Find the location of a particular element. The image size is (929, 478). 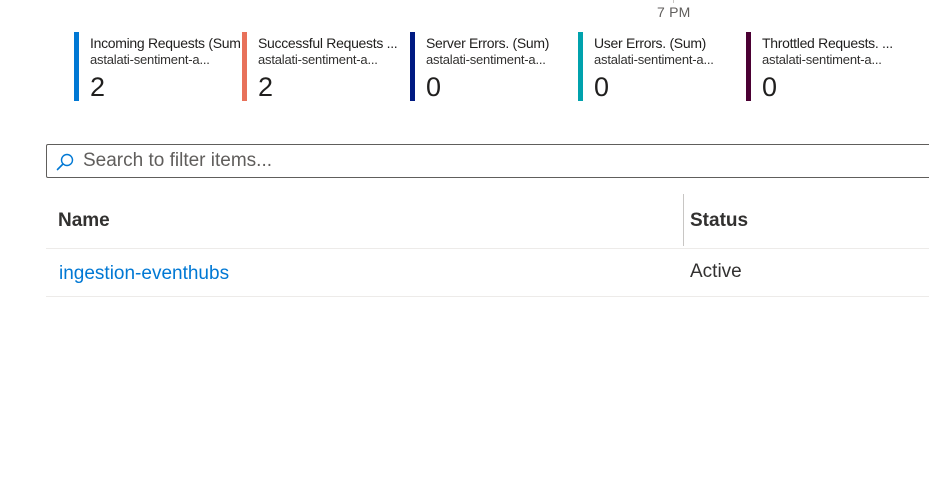

column-resize-handle is located at coordinates (683, 220).